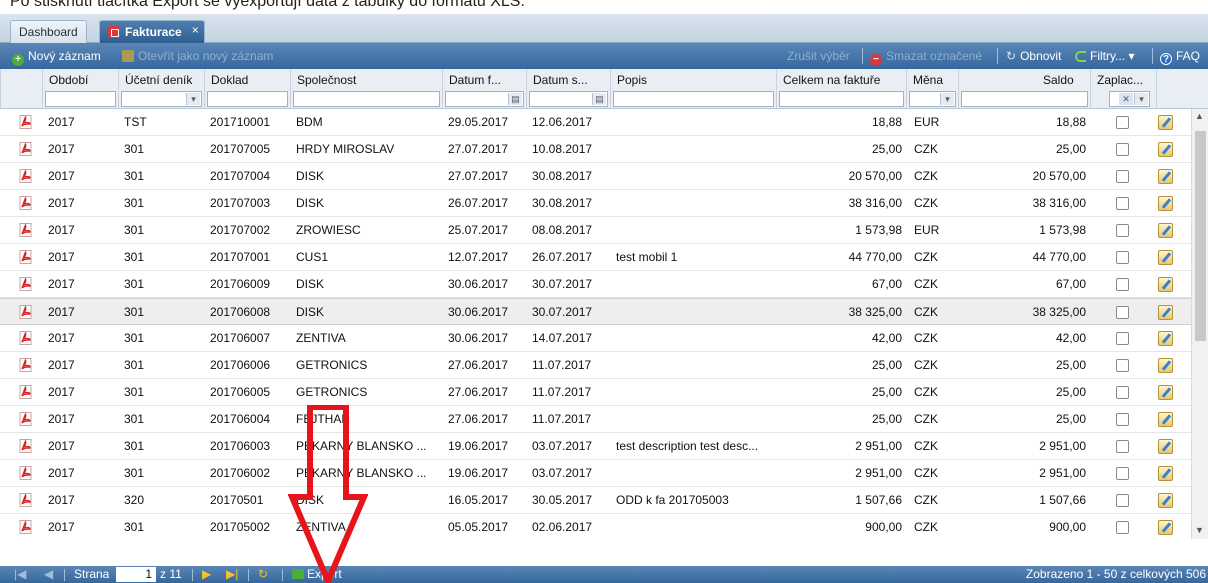 Image resolution: width=1208 pixels, height=583 pixels. Describe the element at coordinates (1123, 89) in the screenshot. I see `column-header-zaplaceno: Zaplac... ✕ ▾` at that location.